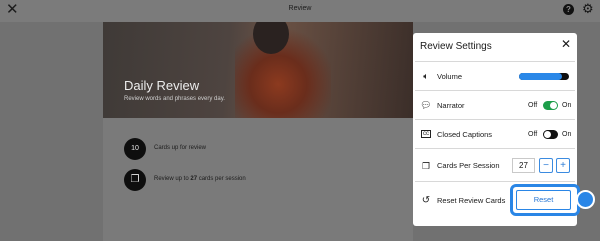 Image resolution: width=600 pixels, height=241 pixels. What do you see at coordinates (588, 9) in the screenshot?
I see `gear-icon: ⚙` at bounding box center [588, 9].